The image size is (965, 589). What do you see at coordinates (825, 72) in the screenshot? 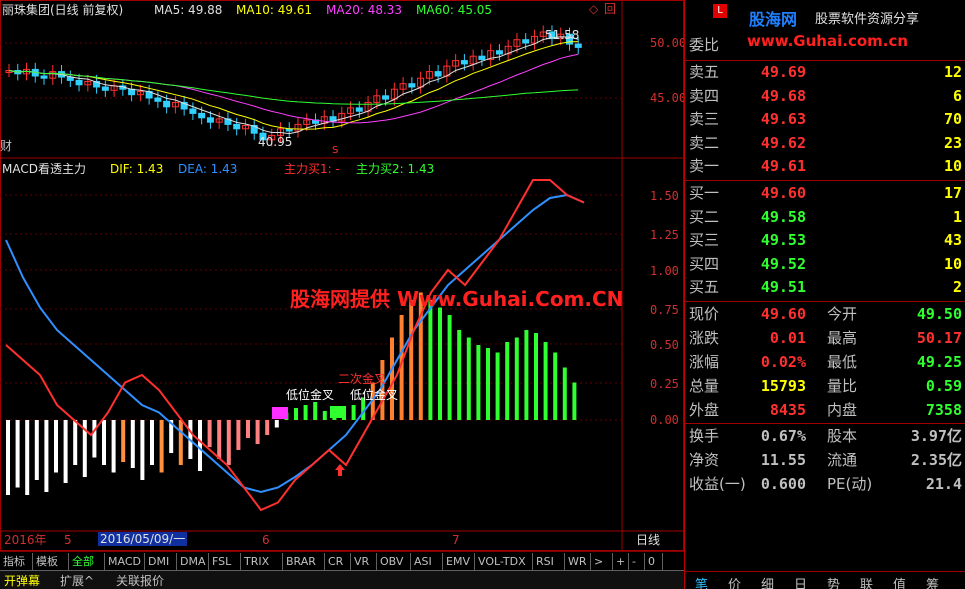
I see `sell-row-1: 卖五 49.69 12` at bounding box center [825, 72].